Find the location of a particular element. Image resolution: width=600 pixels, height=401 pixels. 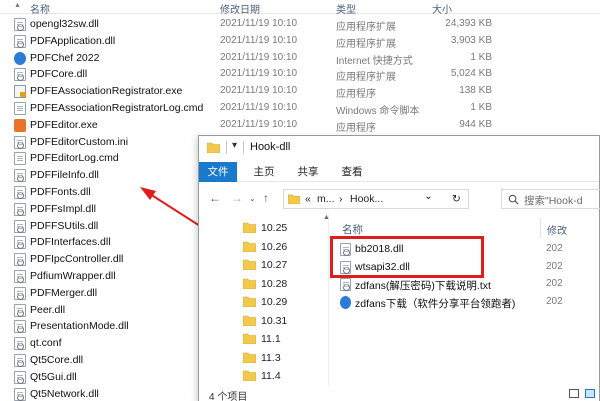

file-name: PDFMerger.dll is located at coordinates (64, 292).